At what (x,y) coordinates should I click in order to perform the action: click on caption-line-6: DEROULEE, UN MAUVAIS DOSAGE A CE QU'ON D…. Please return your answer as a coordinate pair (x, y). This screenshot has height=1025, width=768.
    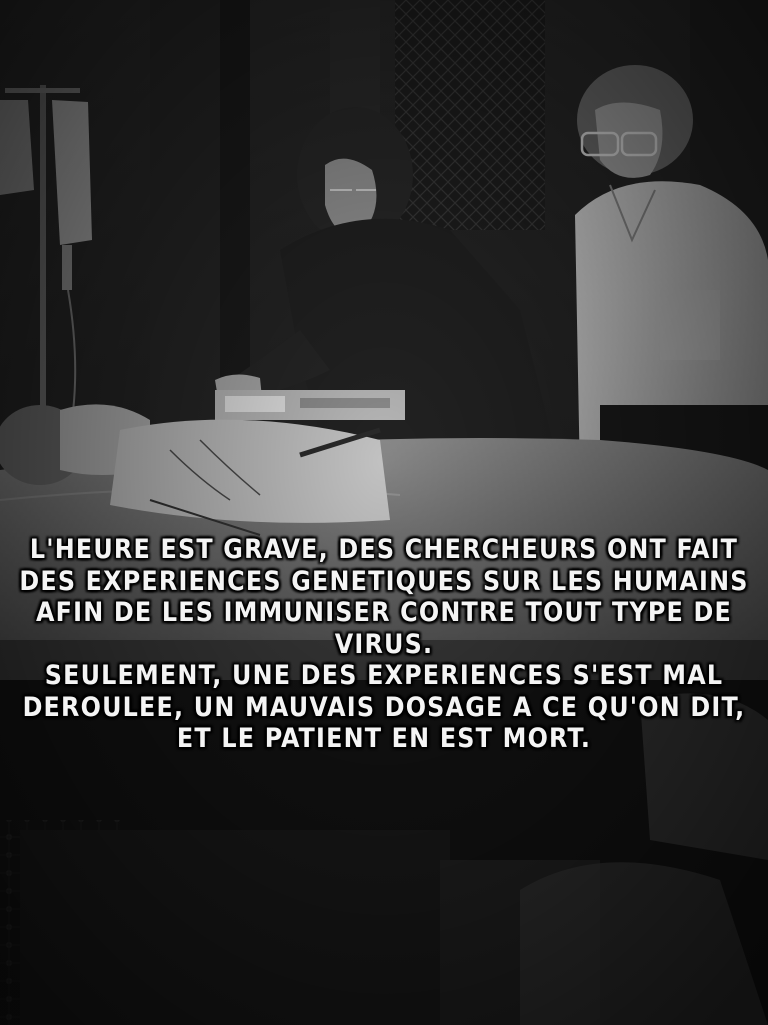
    Looking at the image, I should click on (384, 707).